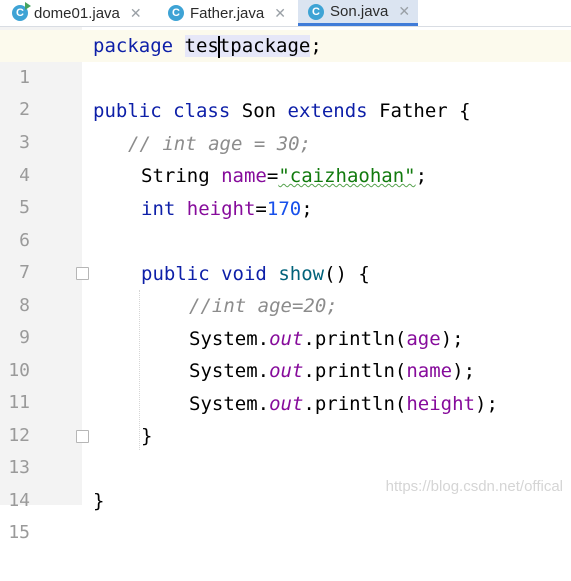  Describe the element at coordinates (285, 352) in the screenshot. I see `code-line-10: 10 System.out.println(age);` at that location.